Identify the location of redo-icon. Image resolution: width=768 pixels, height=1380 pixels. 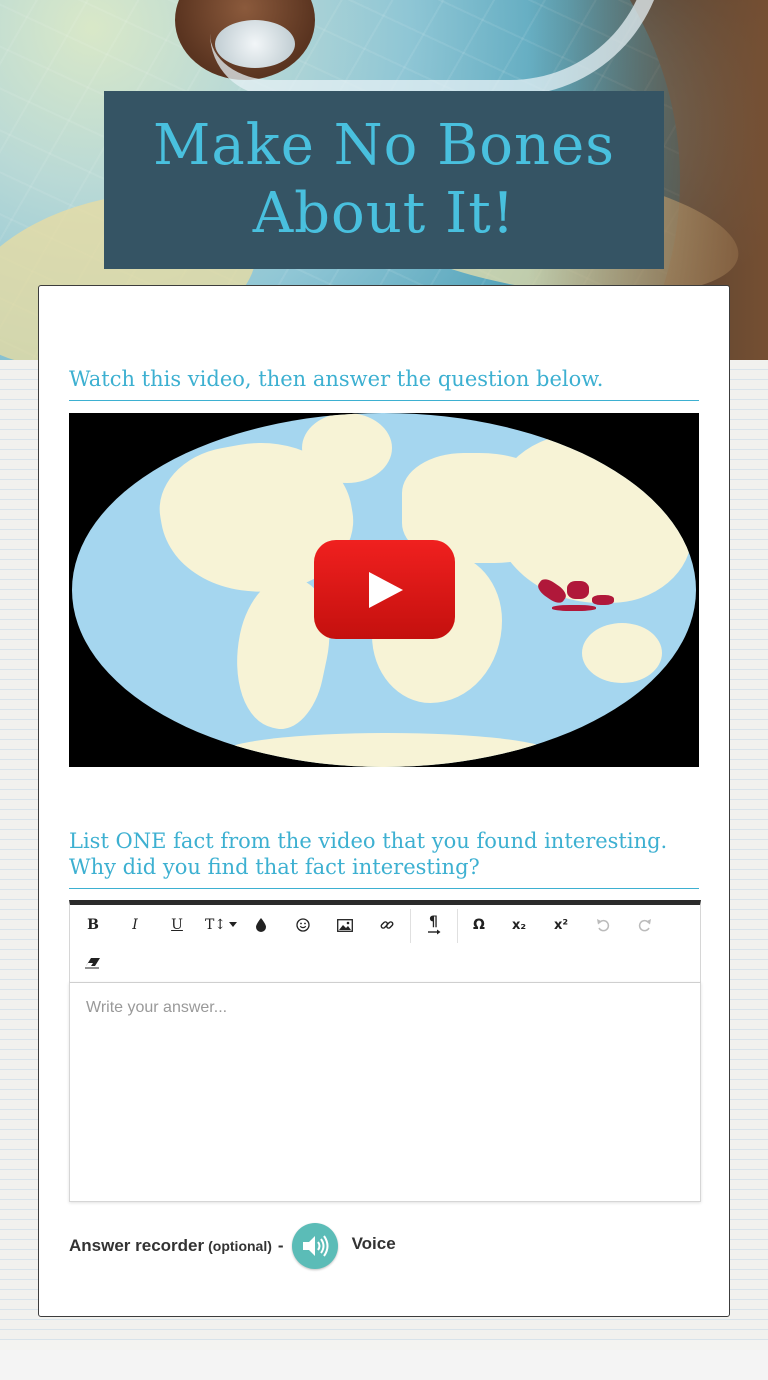
(644, 925).